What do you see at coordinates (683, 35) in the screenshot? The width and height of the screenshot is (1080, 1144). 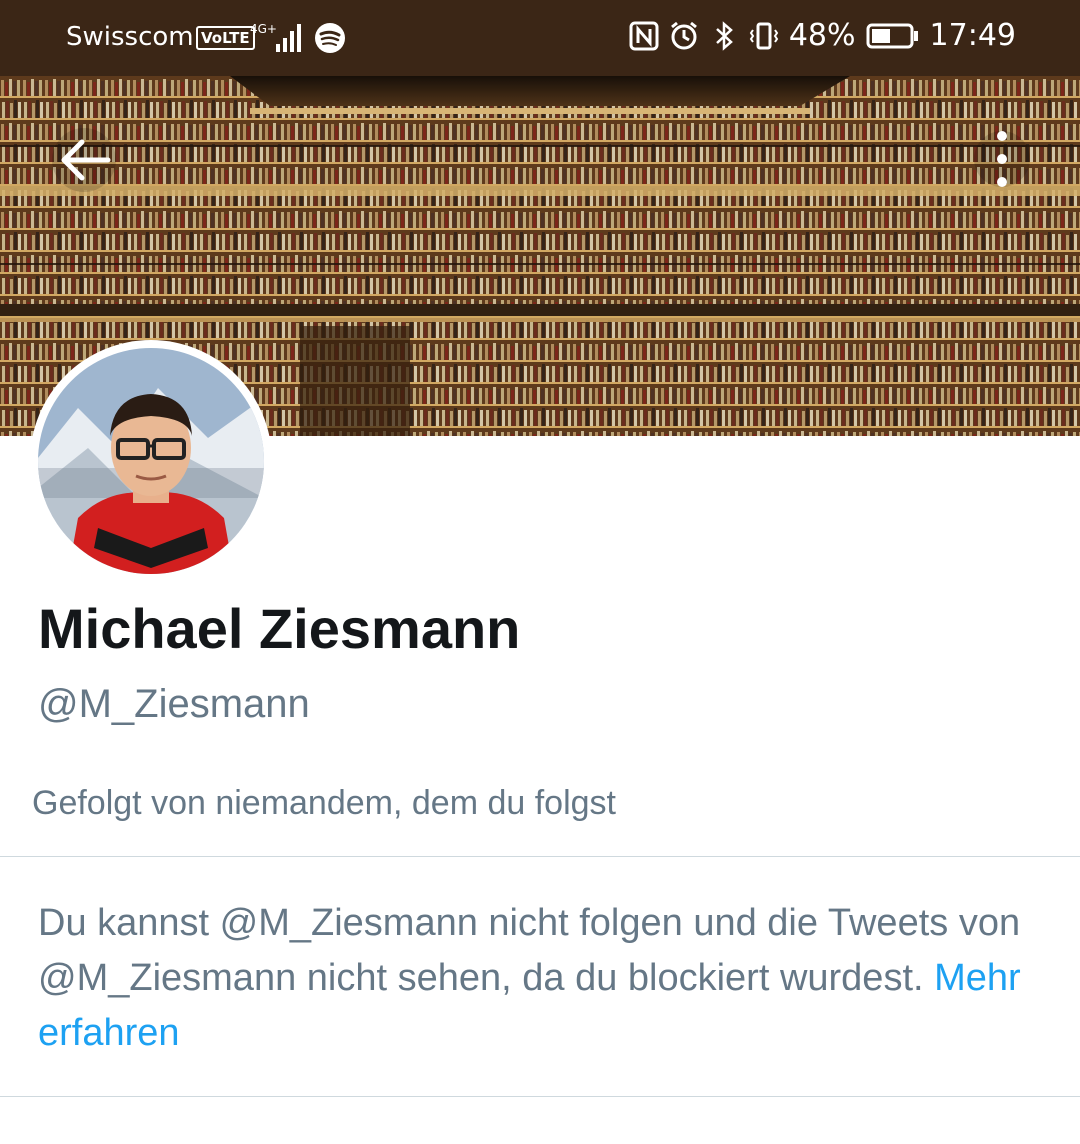 I see `alarm-icon` at bounding box center [683, 35].